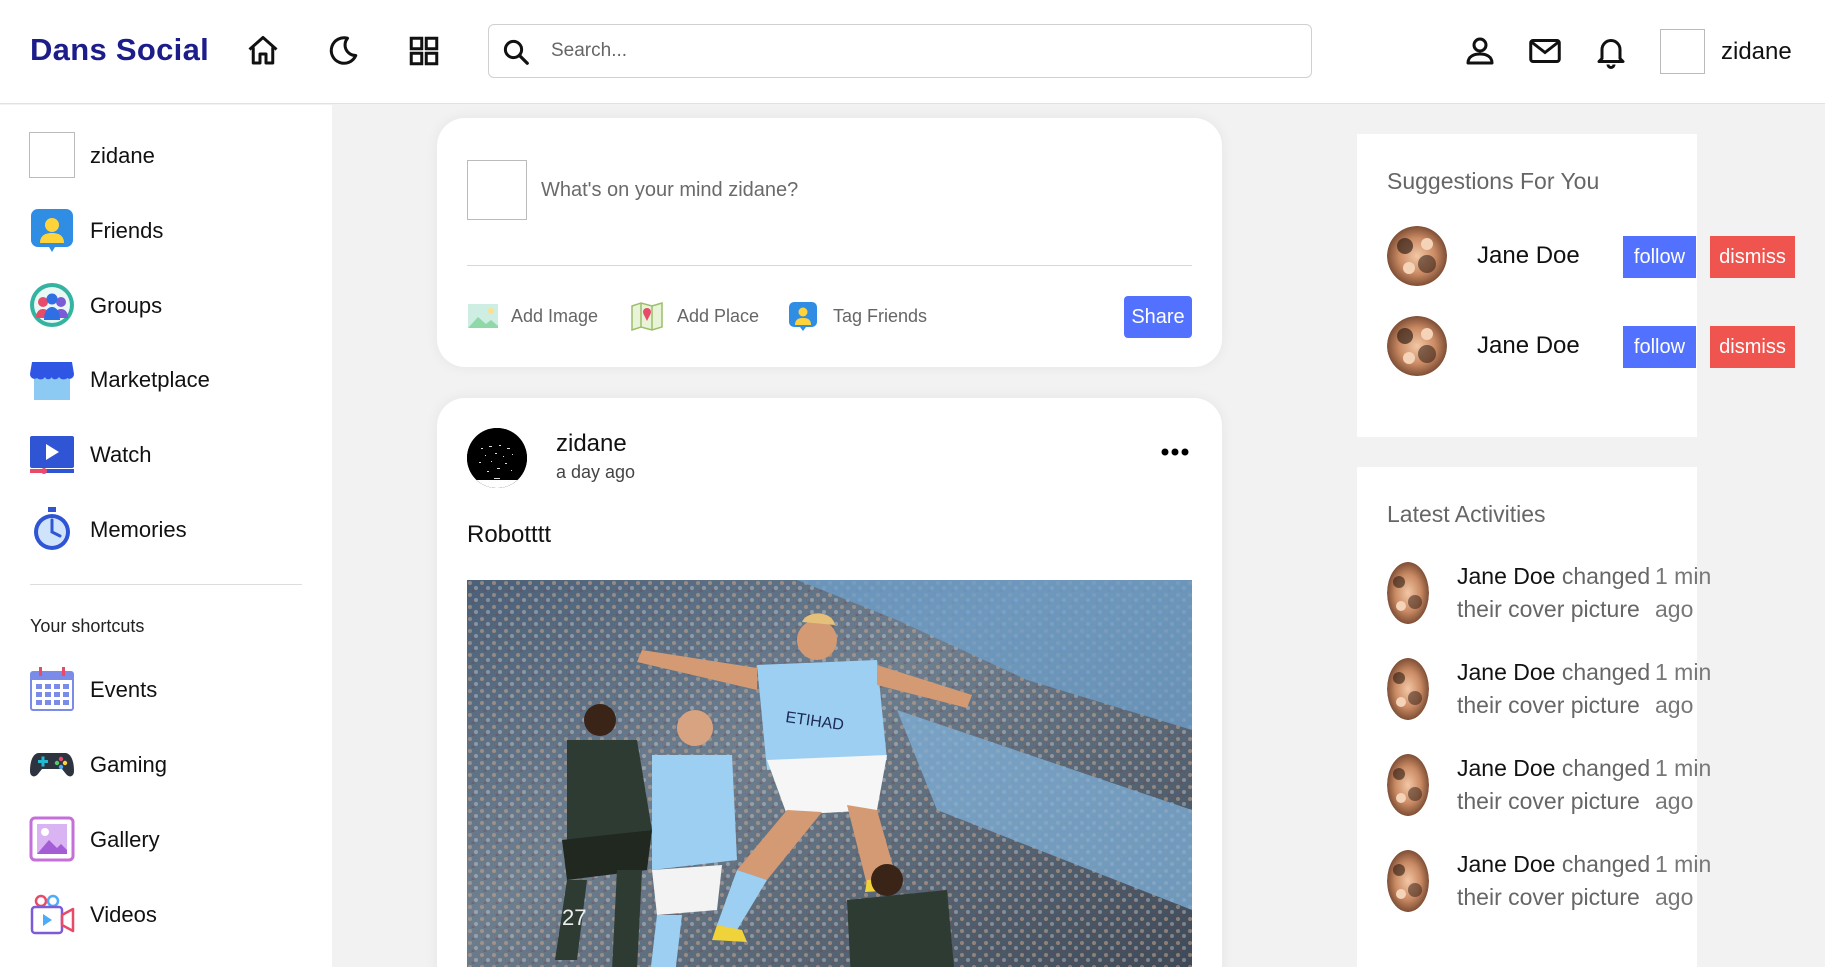 This screenshot has height=967, width=1825. What do you see at coordinates (124, 689) in the screenshot?
I see `sidebar-item-label: Events` at bounding box center [124, 689].